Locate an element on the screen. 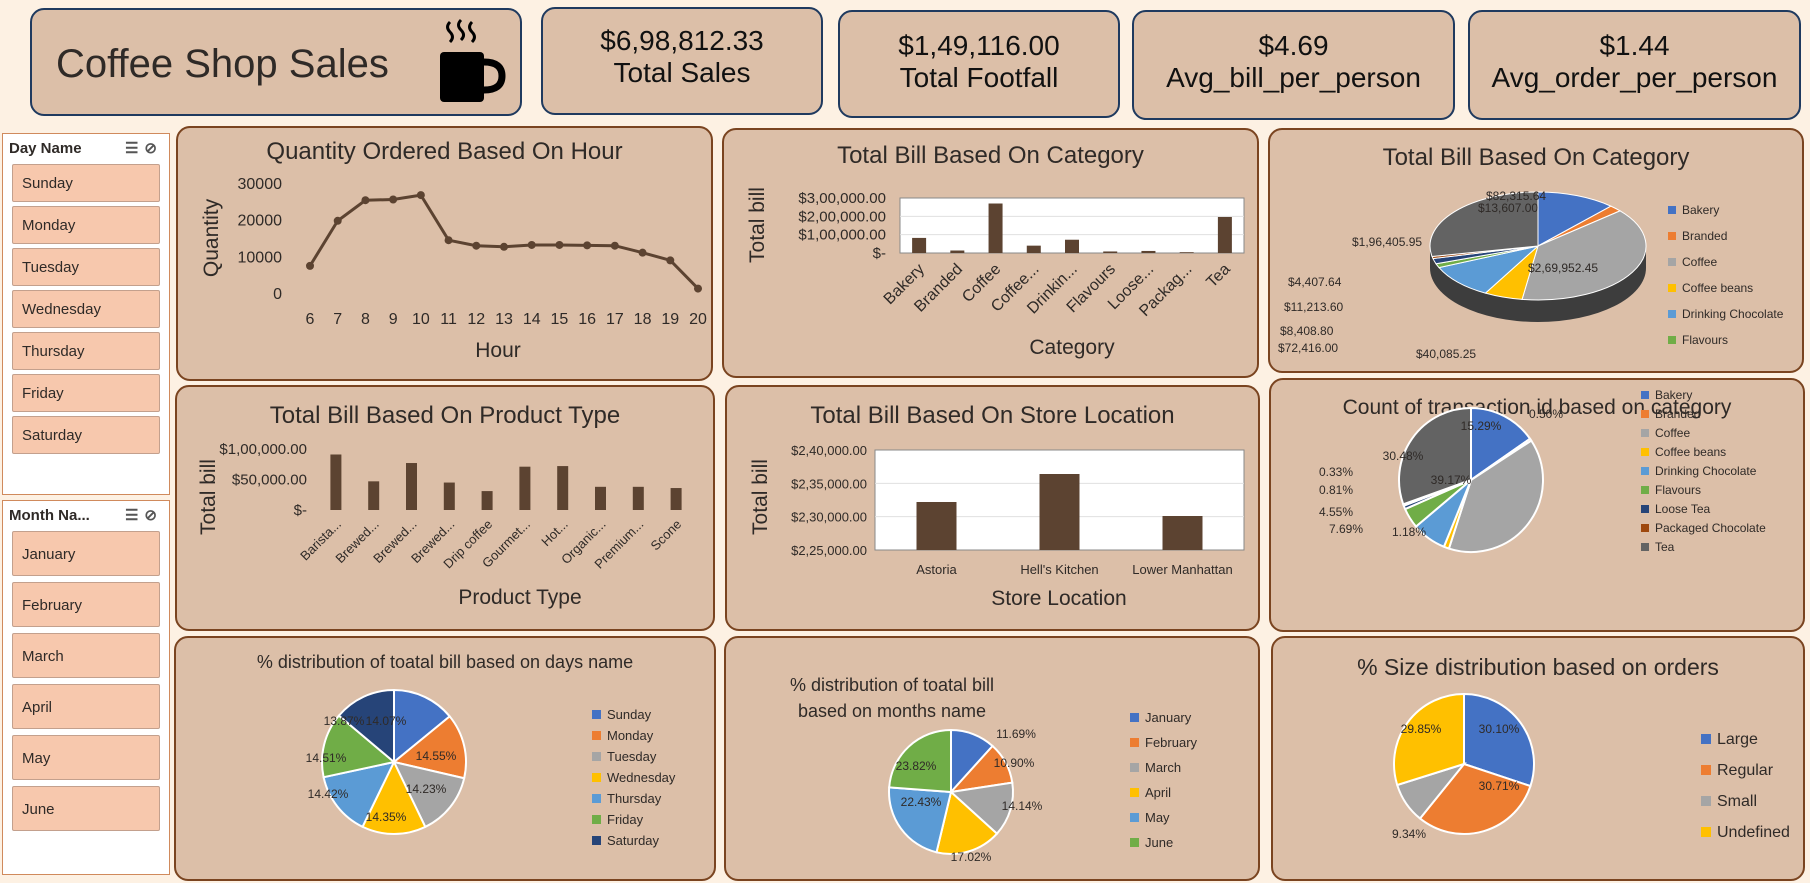 The height and width of the screenshot is (883, 1810). data-label: 17.02% is located at coordinates (971, 857).